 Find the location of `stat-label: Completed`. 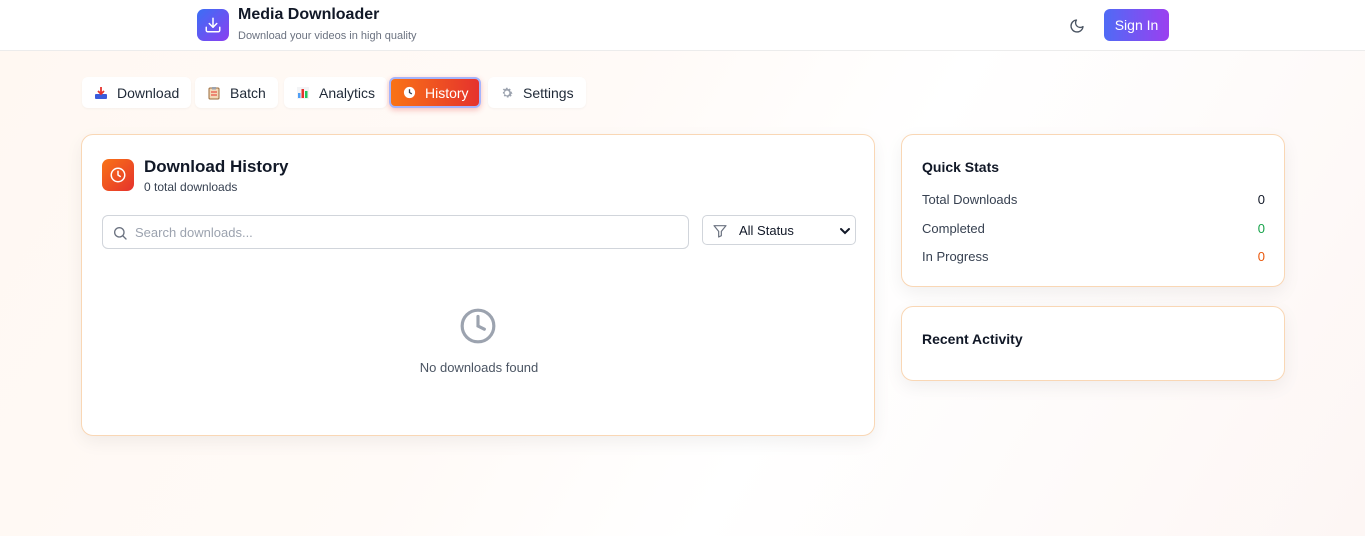

stat-label: Completed is located at coordinates (953, 228).